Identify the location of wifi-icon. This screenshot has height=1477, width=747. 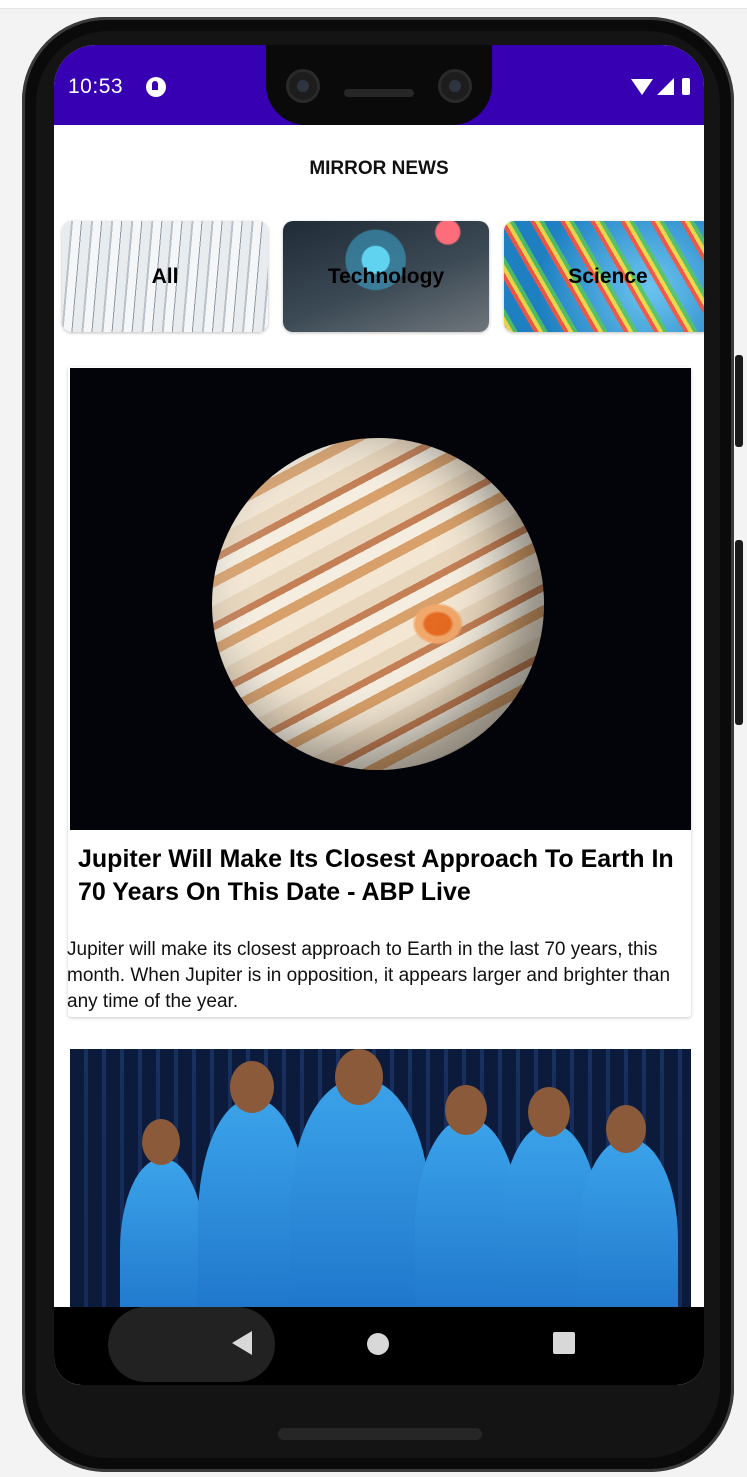
(642, 86).